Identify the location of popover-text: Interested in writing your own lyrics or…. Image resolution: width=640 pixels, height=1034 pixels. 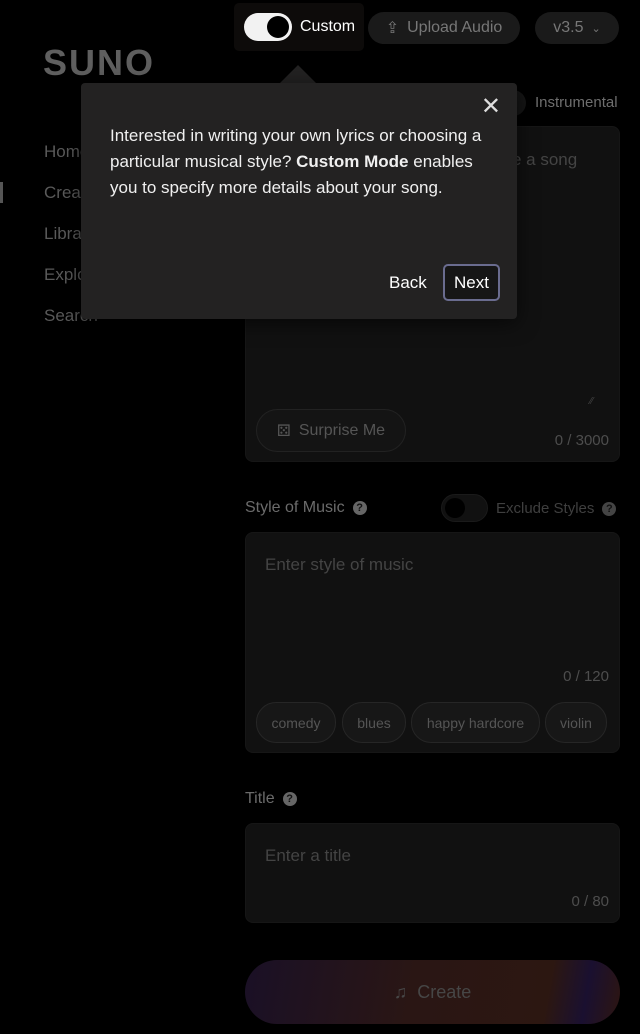
(296, 161).